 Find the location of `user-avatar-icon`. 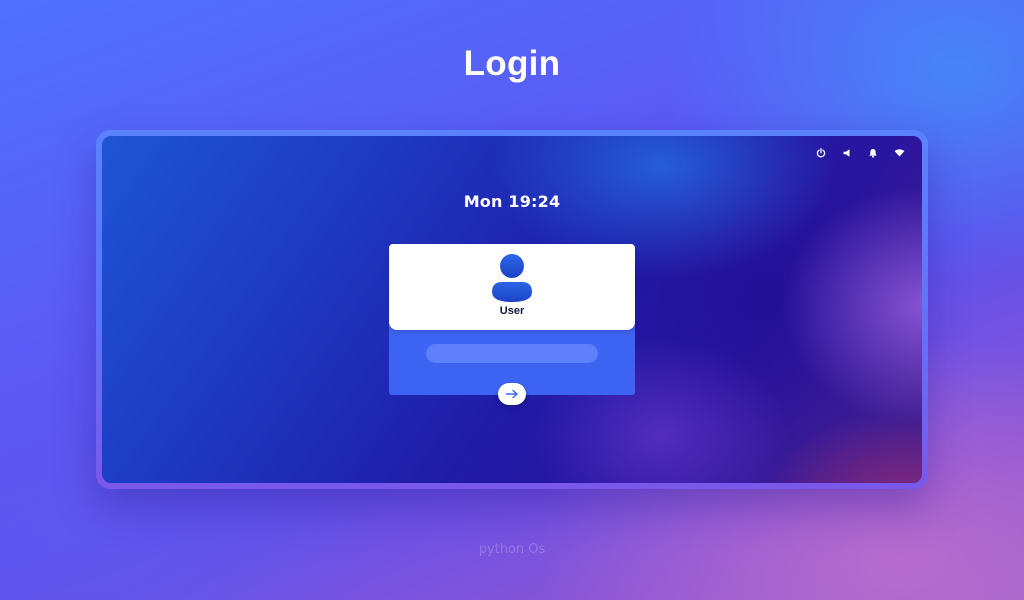

user-avatar-icon is located at coordinates (512, 278).